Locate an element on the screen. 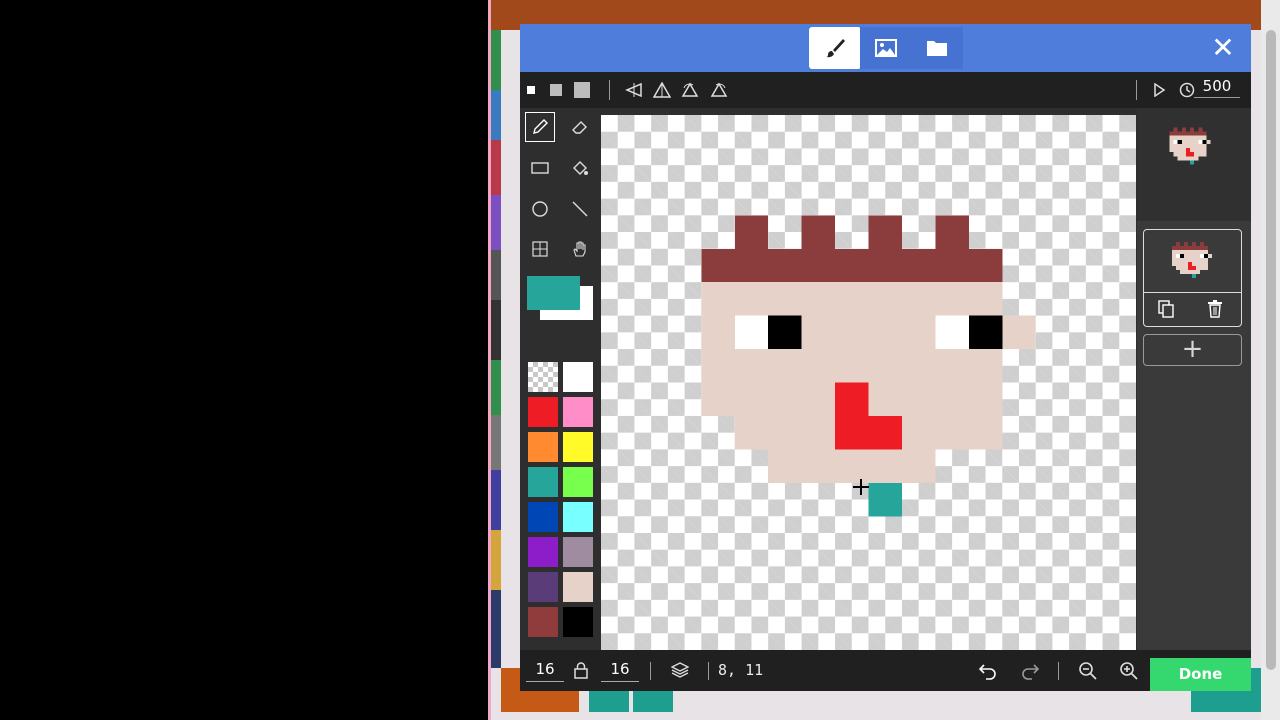 This screenshot has width=1280, height=720. primary-color is located at coordinates (553, 293).